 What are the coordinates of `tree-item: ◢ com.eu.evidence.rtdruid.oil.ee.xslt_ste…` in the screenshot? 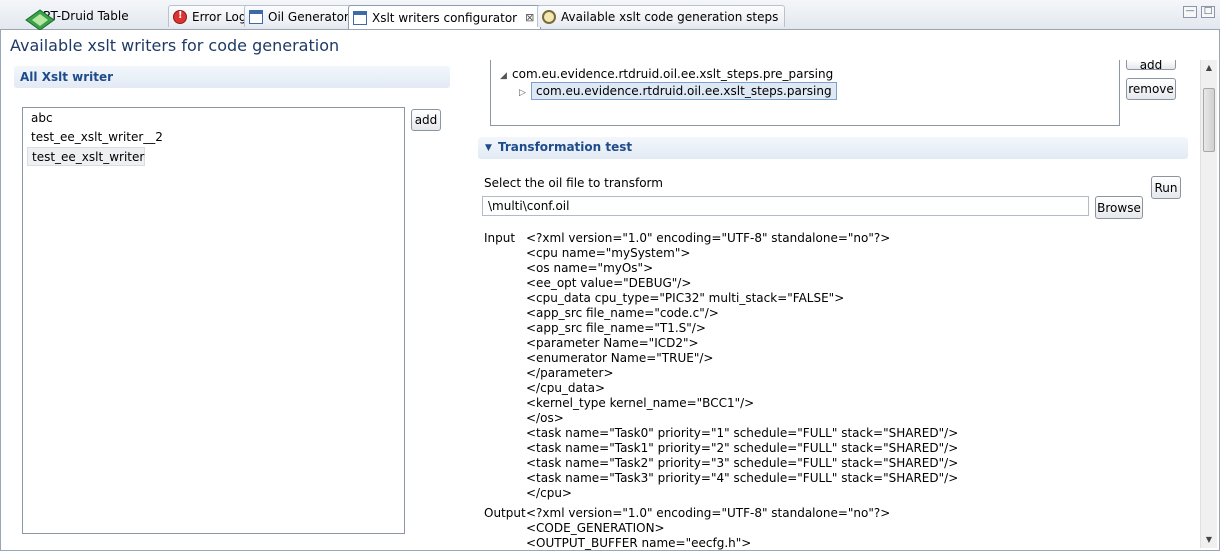 It's located at (666, 74).